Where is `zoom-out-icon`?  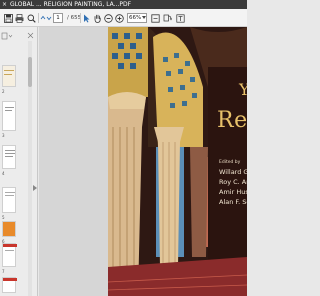 zoom-out-icon is located at coordinates (108, 18).